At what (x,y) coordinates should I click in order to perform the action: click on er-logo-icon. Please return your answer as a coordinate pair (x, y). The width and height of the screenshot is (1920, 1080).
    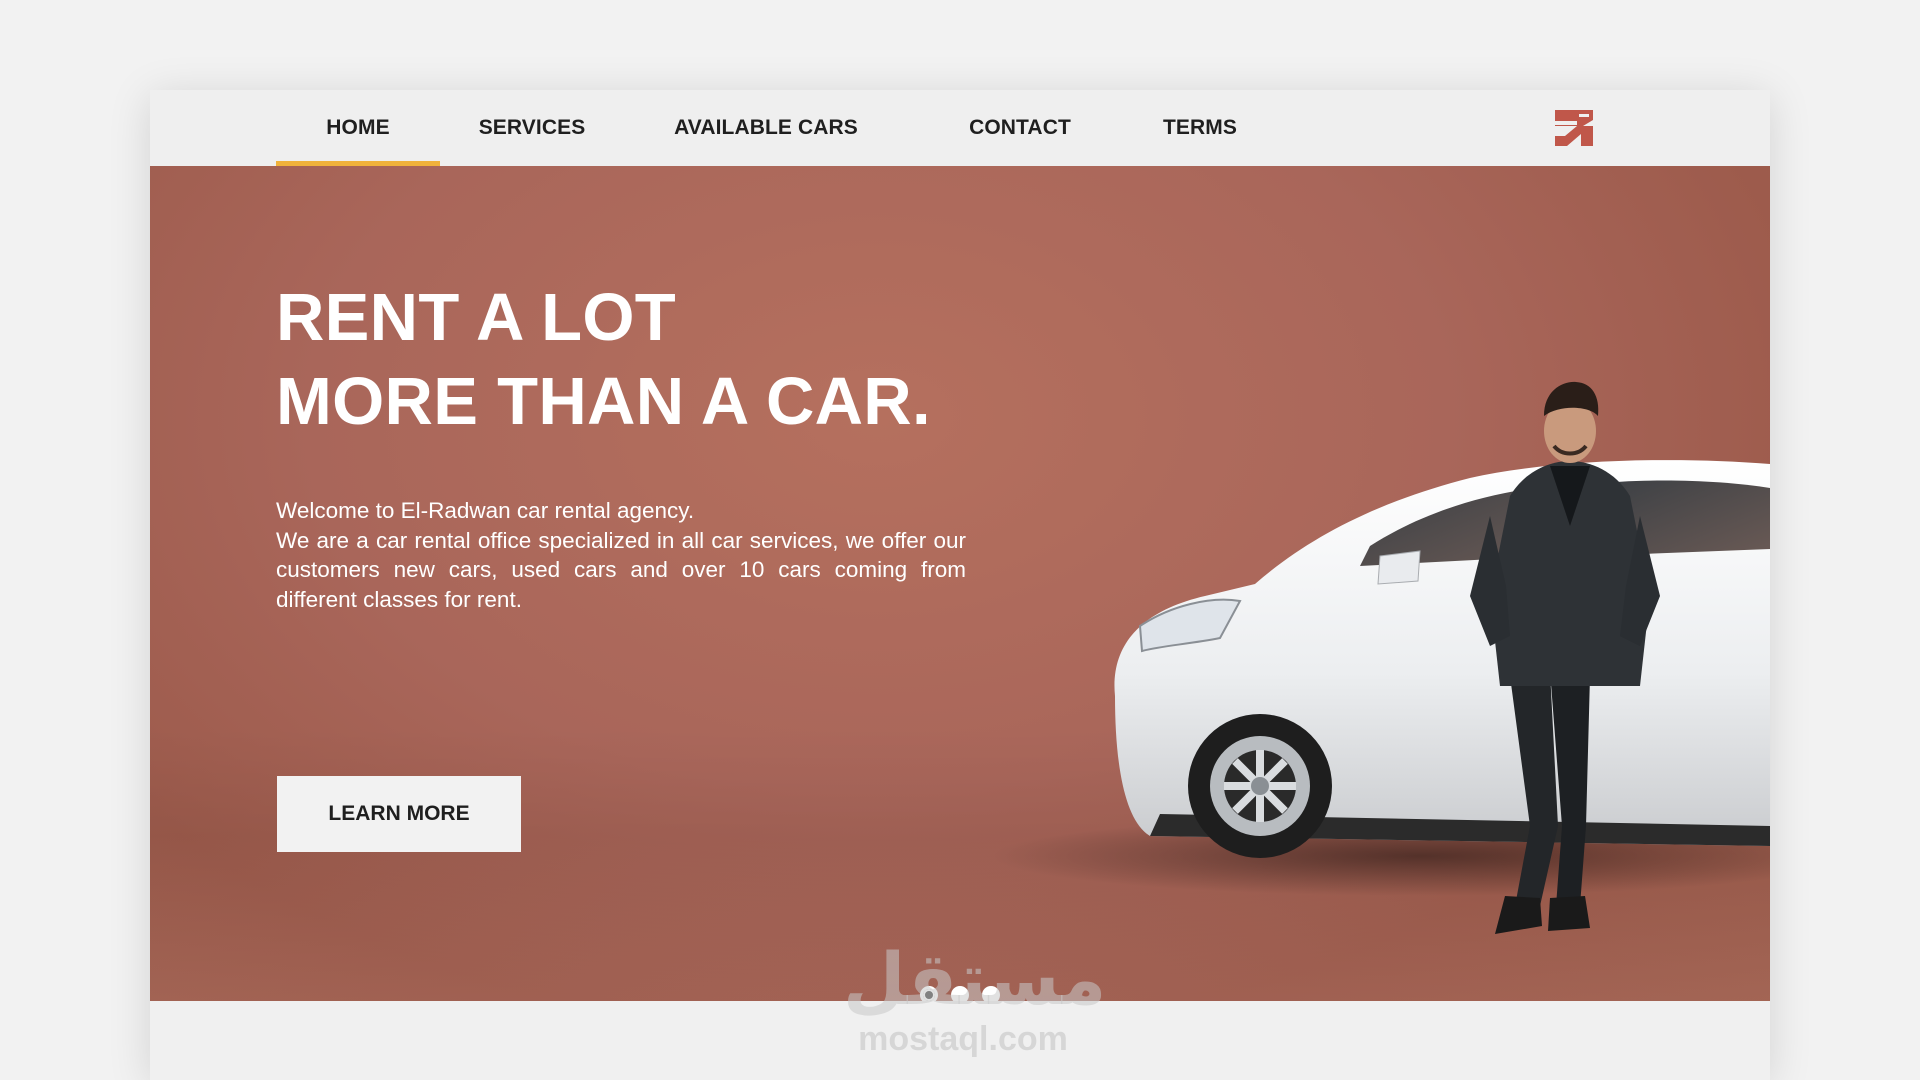
    Looking at the image, I should click on (1574, 128).